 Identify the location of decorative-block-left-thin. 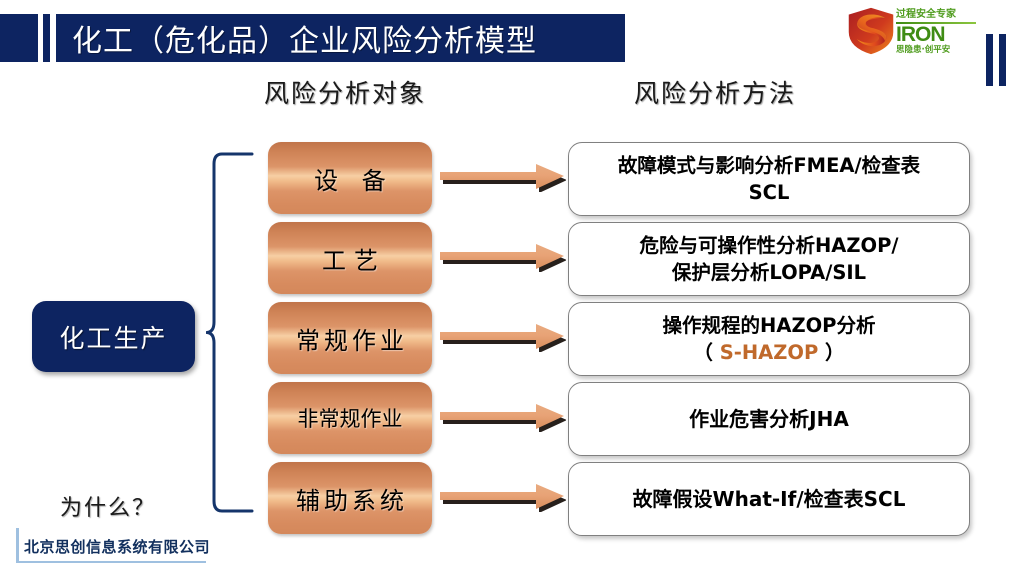
(46, 38).